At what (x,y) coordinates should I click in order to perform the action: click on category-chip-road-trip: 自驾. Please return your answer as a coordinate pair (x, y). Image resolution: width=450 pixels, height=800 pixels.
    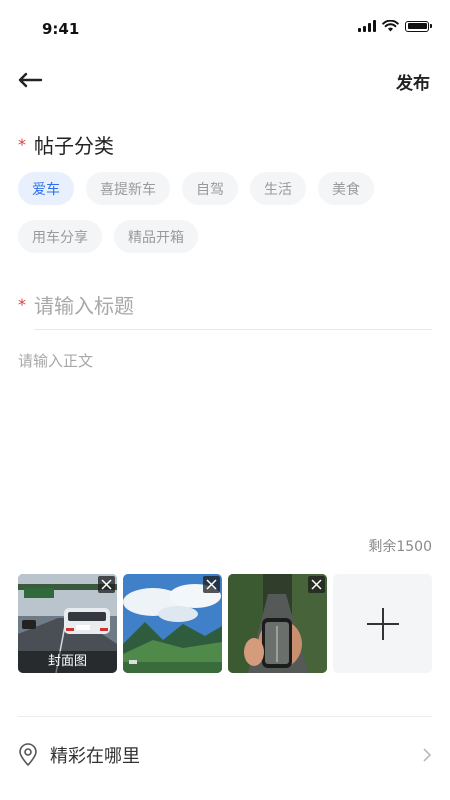
    Looking at the image, I should click on (210, 188).